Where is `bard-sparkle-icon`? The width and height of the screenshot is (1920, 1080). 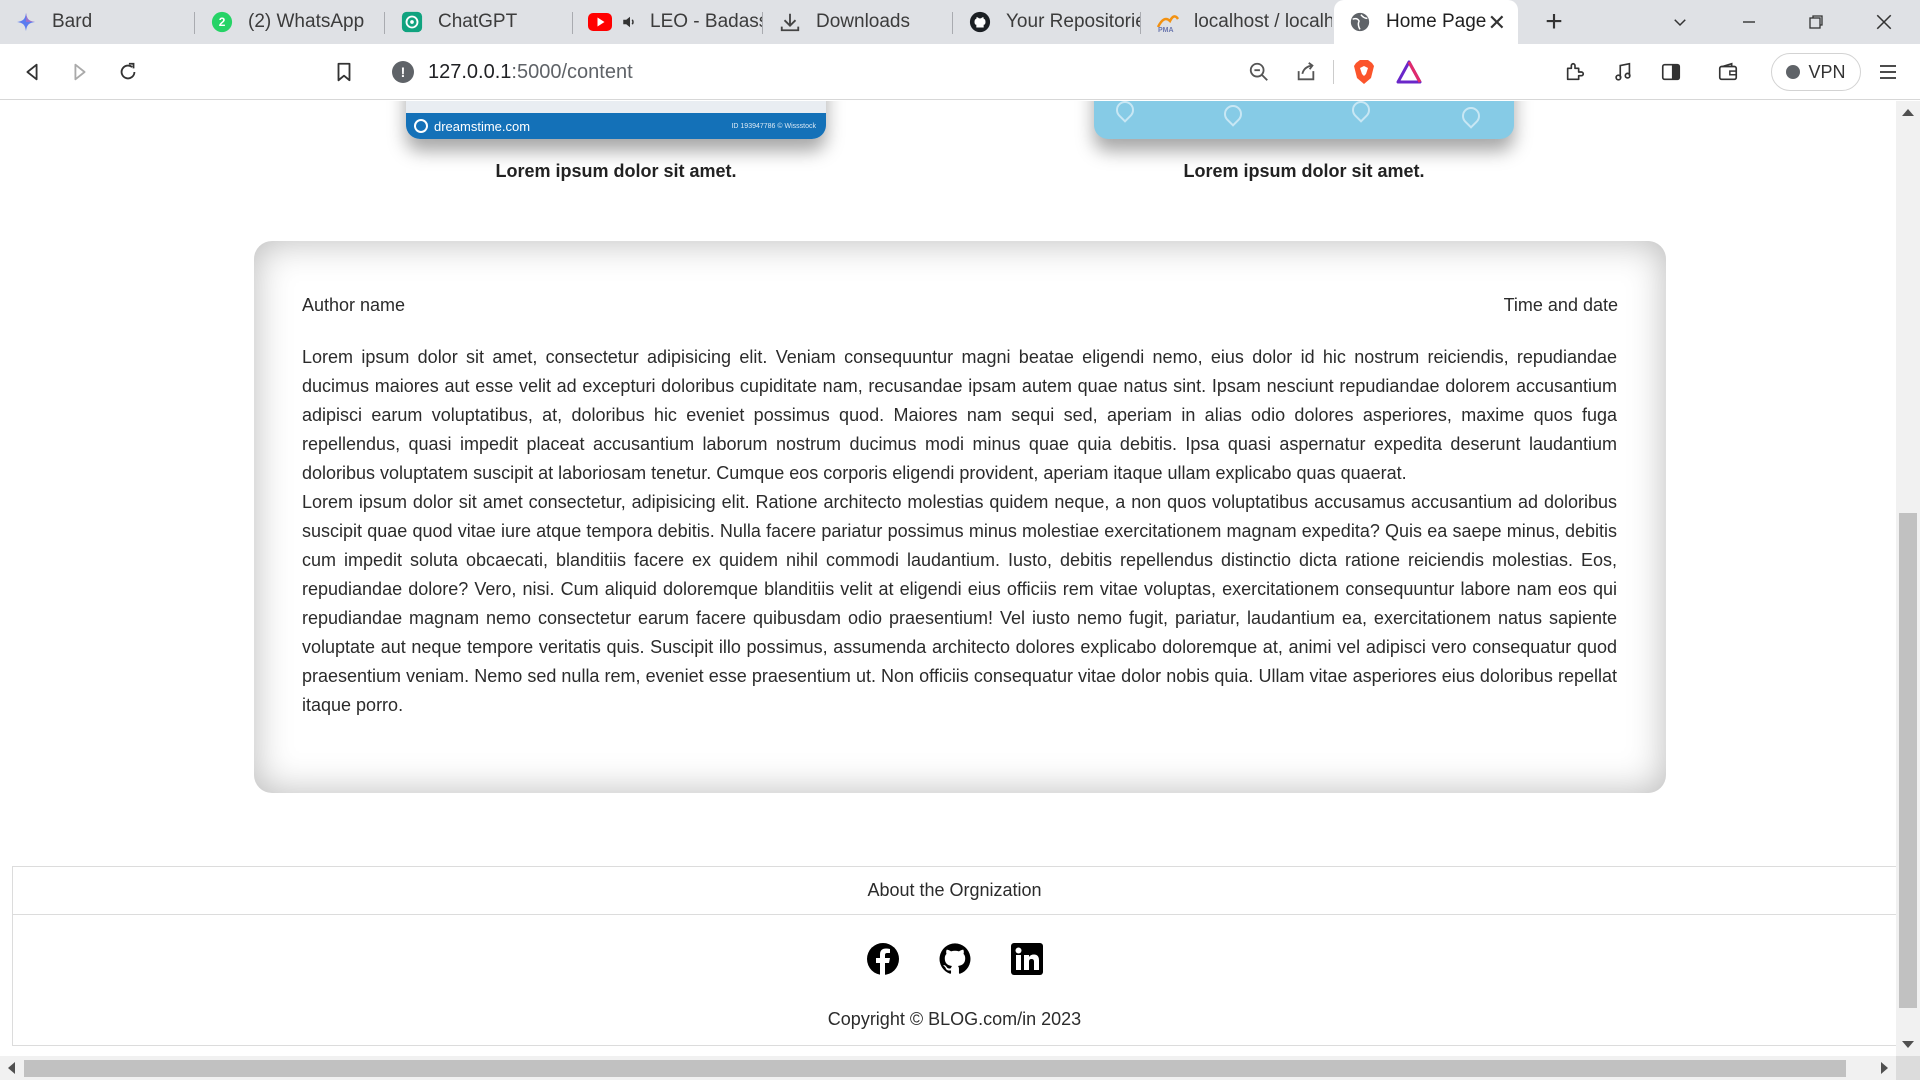
bard-sparkle-icon is located at coordinates (26, 22).